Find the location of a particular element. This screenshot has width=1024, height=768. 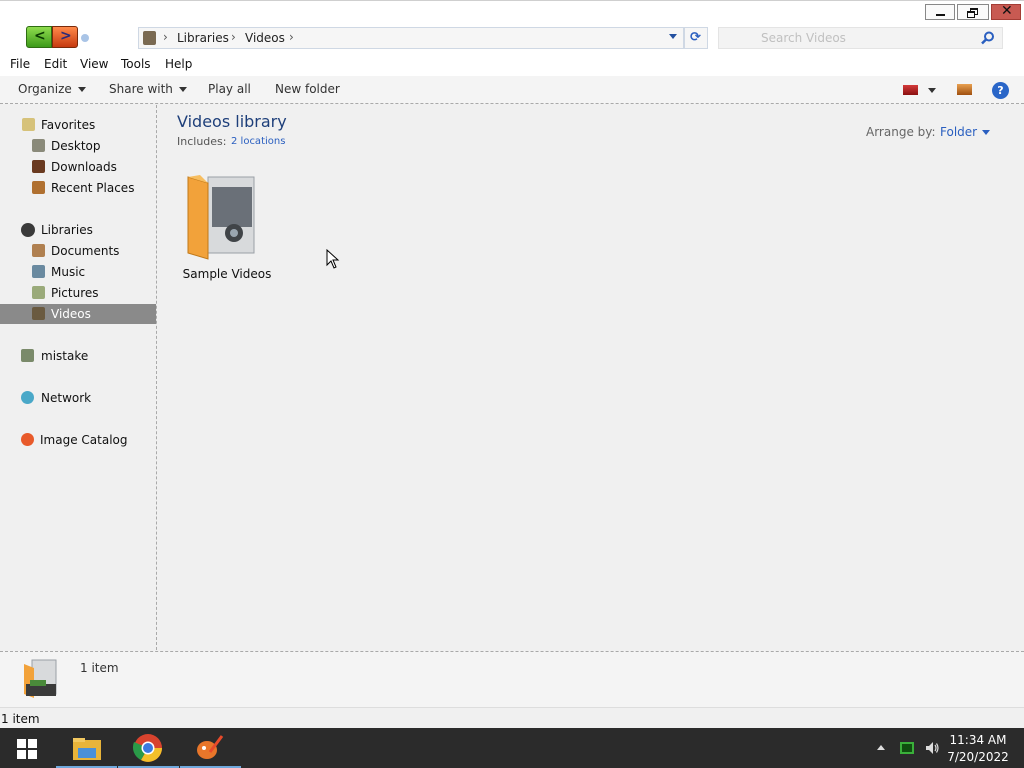

menu-tools: Tools is located at coordinates (136, 64).